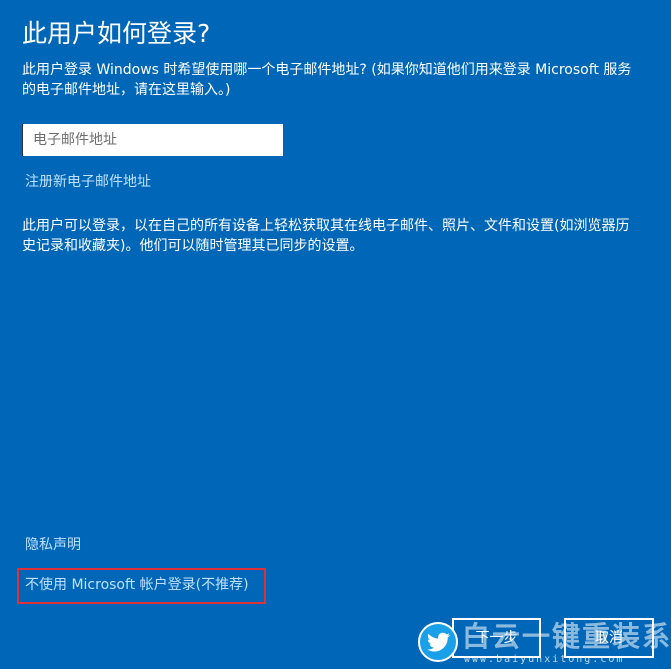 This screenshot has height=669, width=671. What do you see at coordinates (496, 638) in the screenshot?
I see `next-button: 下一步` at bounding box center [496, 638].